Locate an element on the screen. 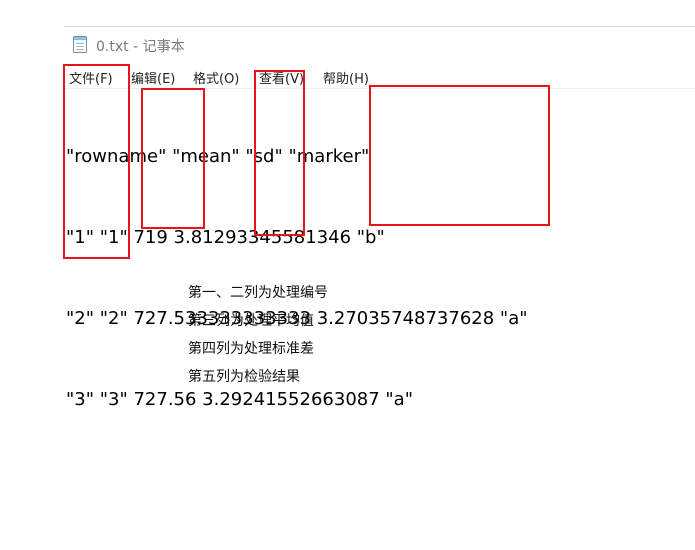 The height and width of the screenshot is (550, 695). note-column-3: 第三列为处理平均值 is located at coordinates (251, 321).